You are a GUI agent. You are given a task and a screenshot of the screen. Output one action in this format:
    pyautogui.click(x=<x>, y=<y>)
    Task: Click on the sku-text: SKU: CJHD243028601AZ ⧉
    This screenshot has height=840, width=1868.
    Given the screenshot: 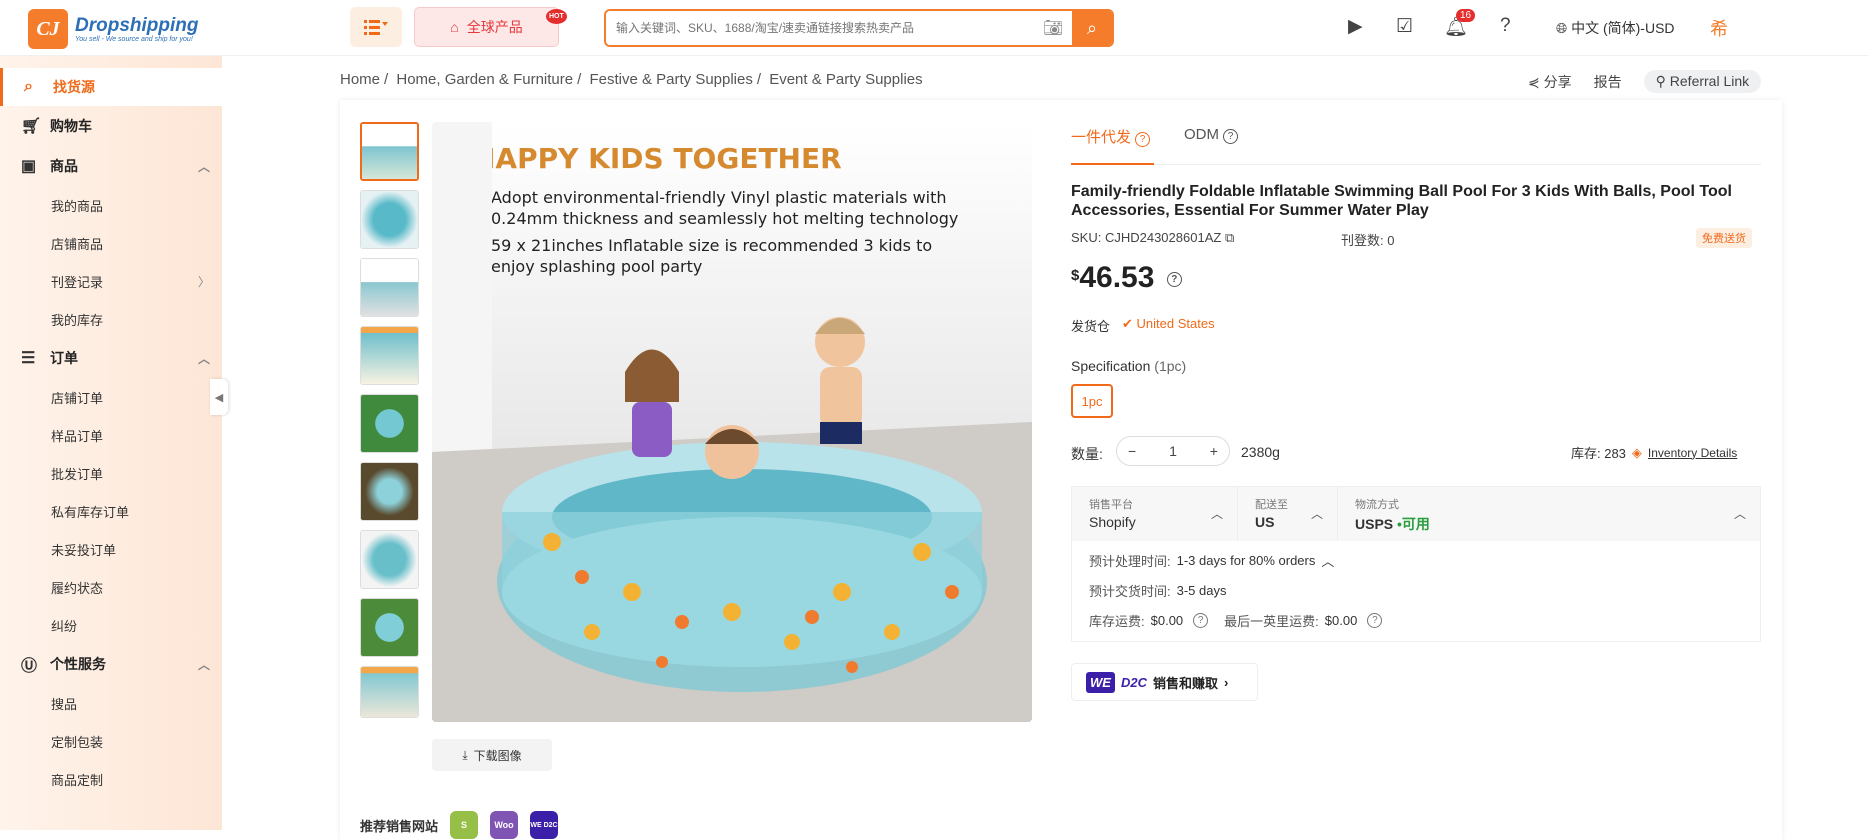 What is the action you would take?
    pyautogui.click(x=1152, y=238)
    